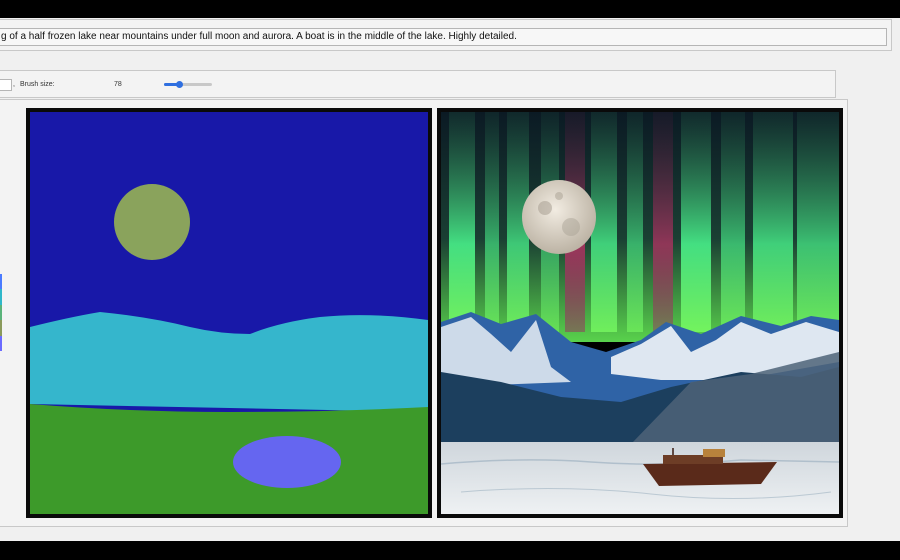  I want to click on brush-size-label: Brush size:, so click(37, 84).